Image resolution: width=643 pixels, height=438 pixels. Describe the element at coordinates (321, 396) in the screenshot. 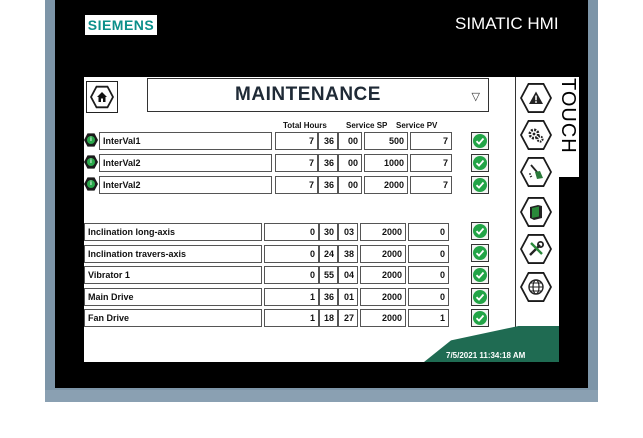

I see `device-frame-bottom` at that location.